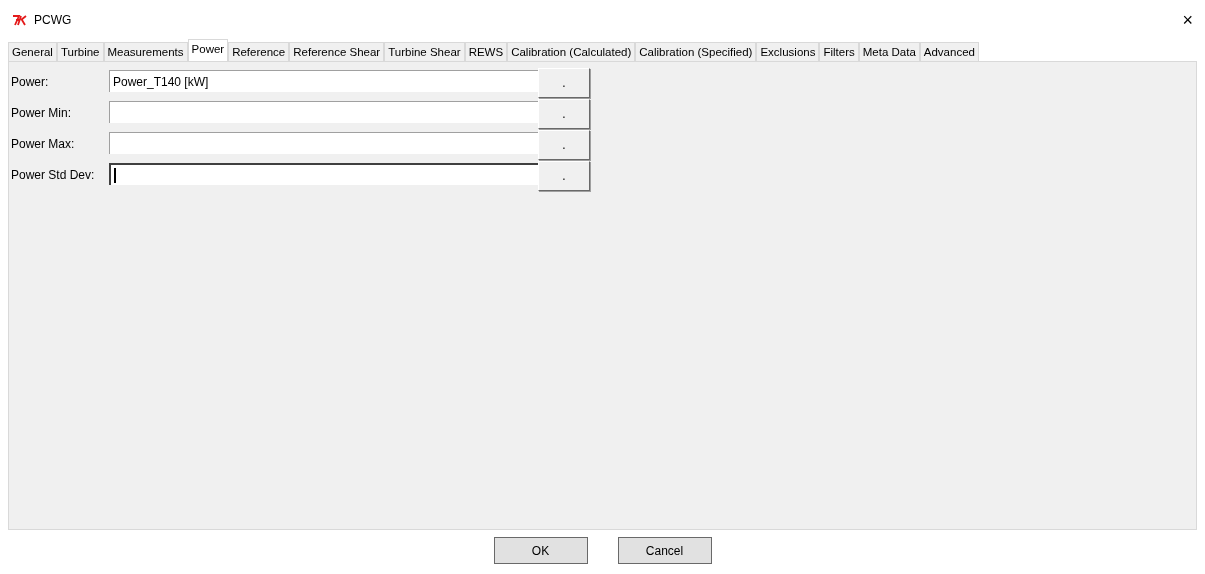  Describe the element at coordinates (80, 51) in the screenshot. I see `tab: Turbine` at that location.